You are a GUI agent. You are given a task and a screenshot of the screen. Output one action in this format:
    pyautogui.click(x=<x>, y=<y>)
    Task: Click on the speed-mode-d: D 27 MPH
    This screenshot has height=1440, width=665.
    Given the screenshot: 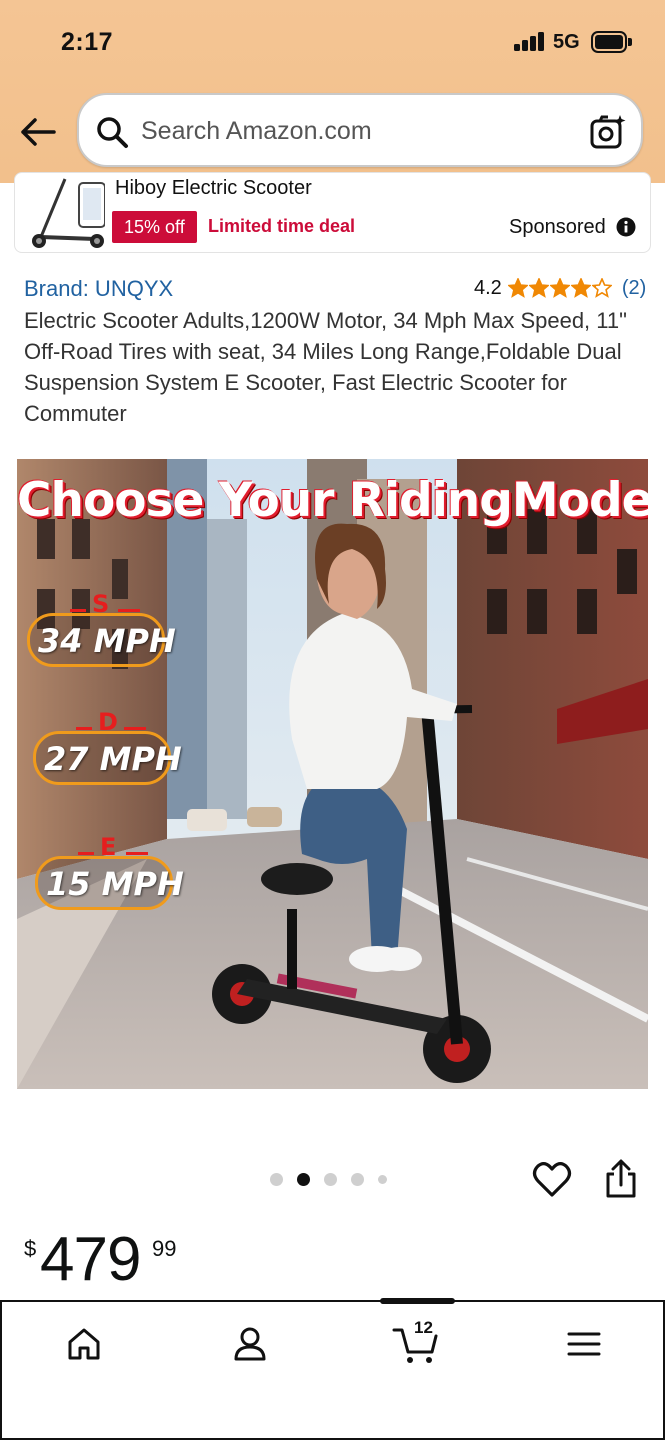 What is the action you would take?
    pyautogui.click(x=107, y=746)
    